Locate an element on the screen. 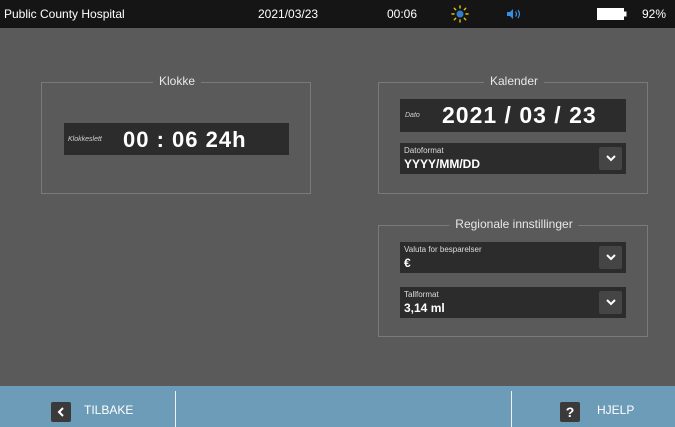  help-label: HJELP is located at coordinates (615, 410).